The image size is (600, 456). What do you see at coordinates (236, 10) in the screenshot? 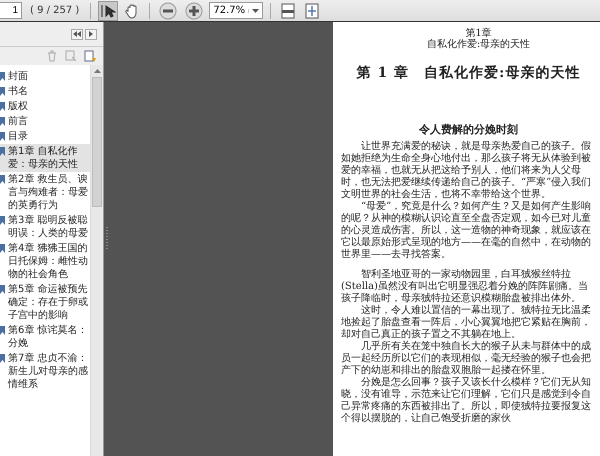
I see `zoom-dropdown: 72.7%` at bounding box center [236, 10].